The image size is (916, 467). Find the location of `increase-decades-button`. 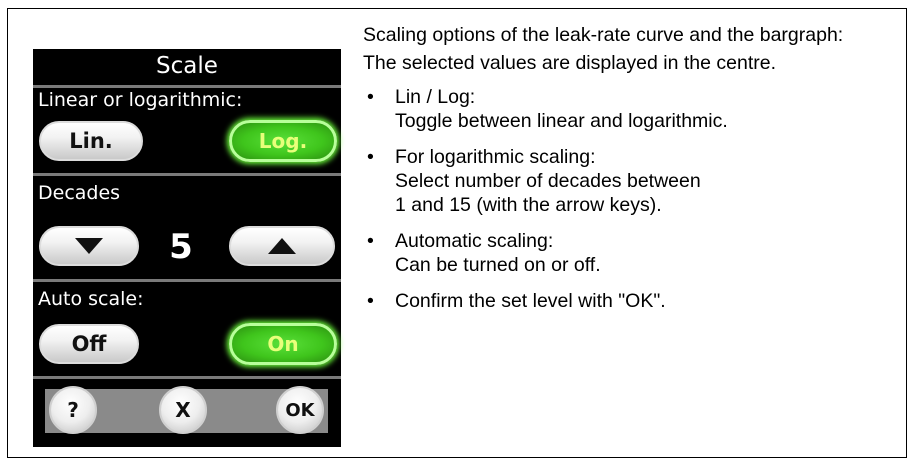

increase-decades-button is located at coordinates (282, 246).